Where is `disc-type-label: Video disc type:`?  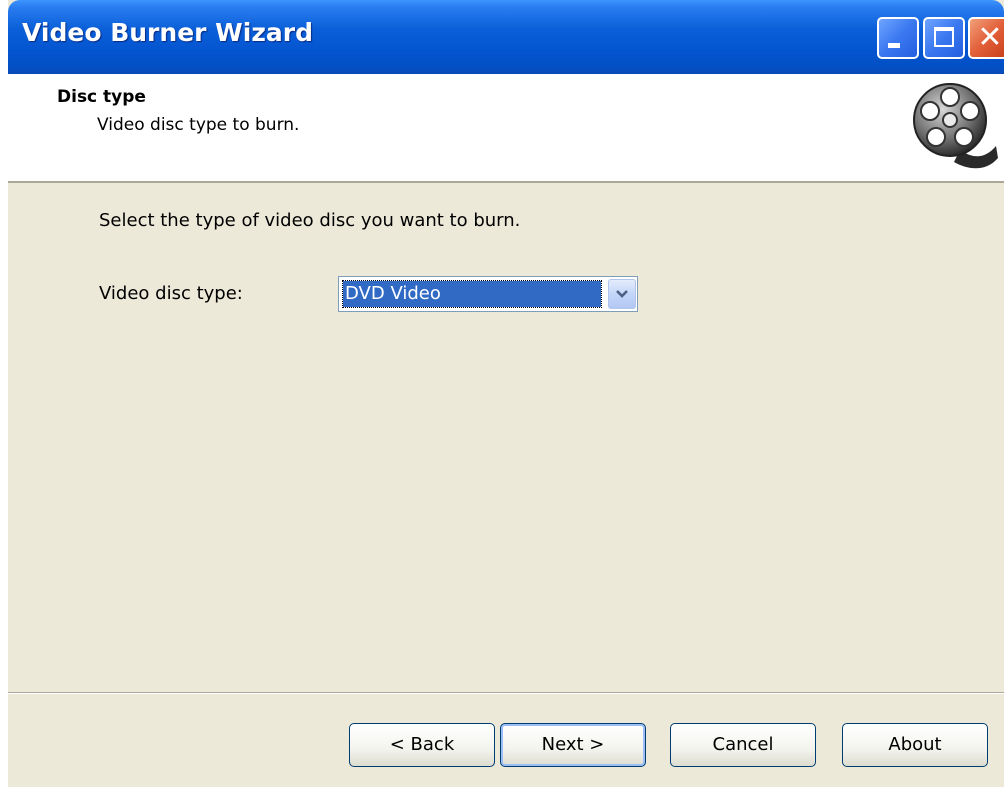 disc-type-label: Video disc type: is located at coordinates (171, 293).